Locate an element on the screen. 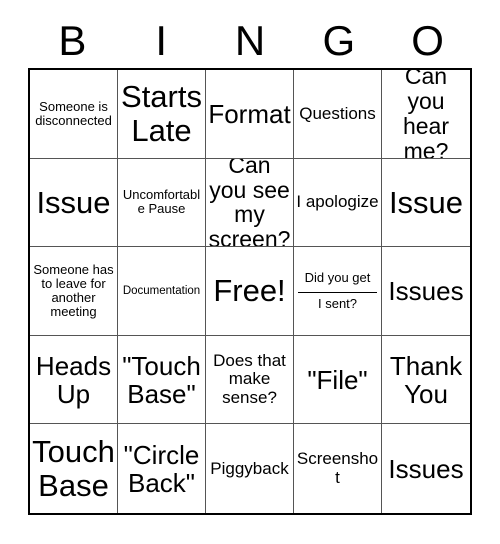 This screenshot has height=544, width=500. bingo-cell-label: Someone has to leave for another meeting is located at coordinates (73, 290).